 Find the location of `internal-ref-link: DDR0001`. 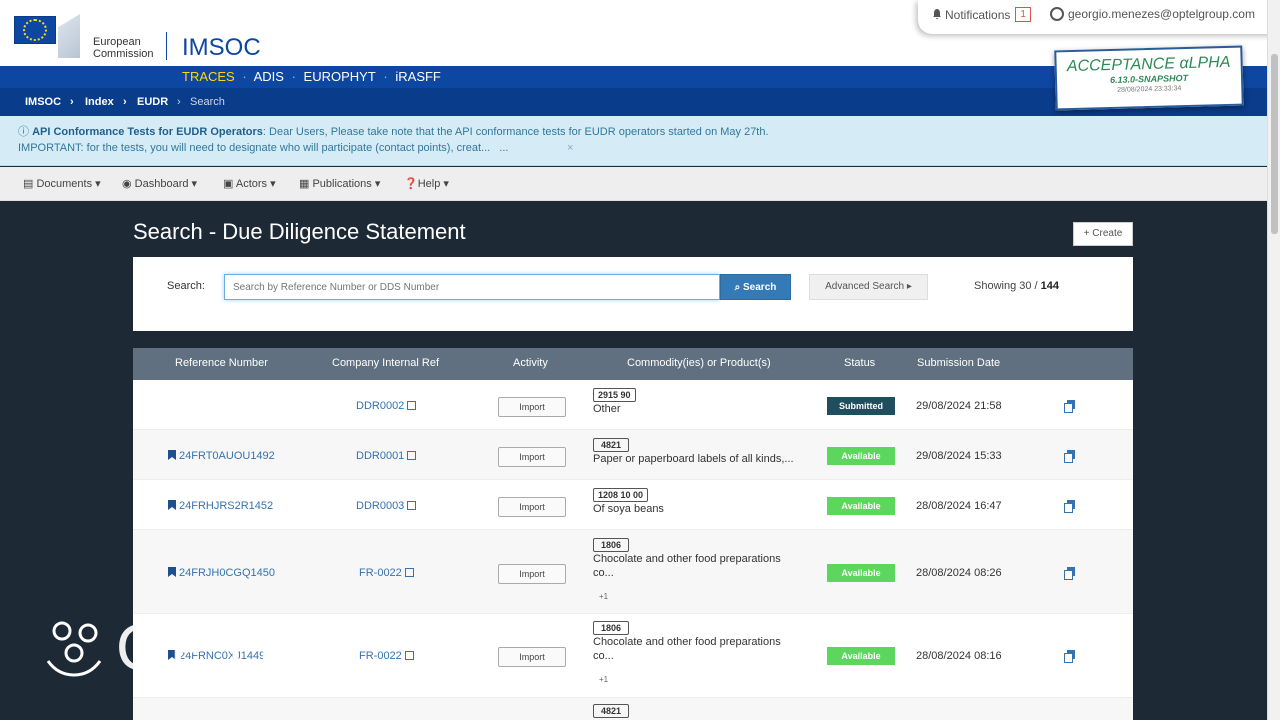

internal-ref-link: DDR0001 is located at coordinates (386, 456).